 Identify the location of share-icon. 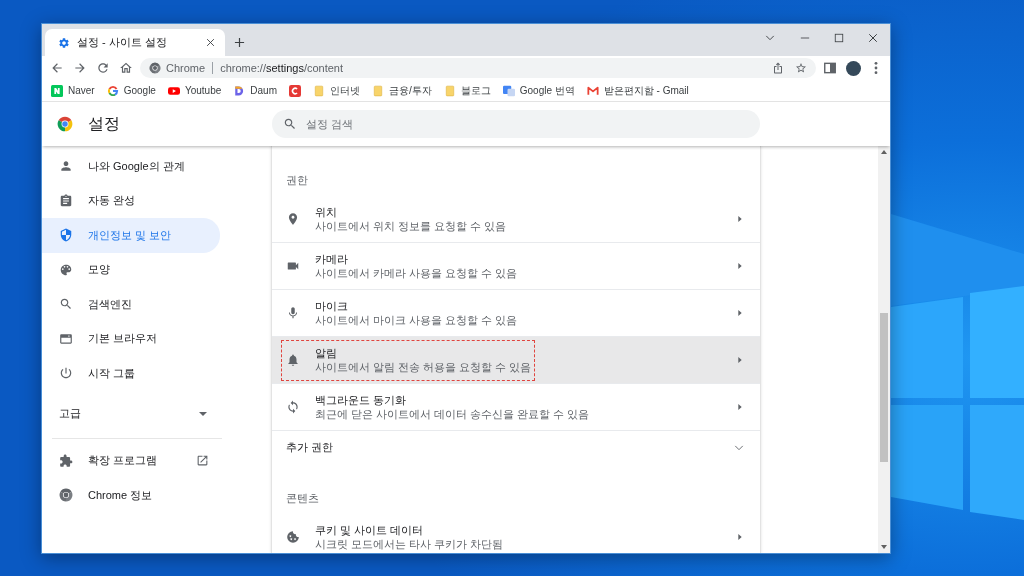
(778, 68).